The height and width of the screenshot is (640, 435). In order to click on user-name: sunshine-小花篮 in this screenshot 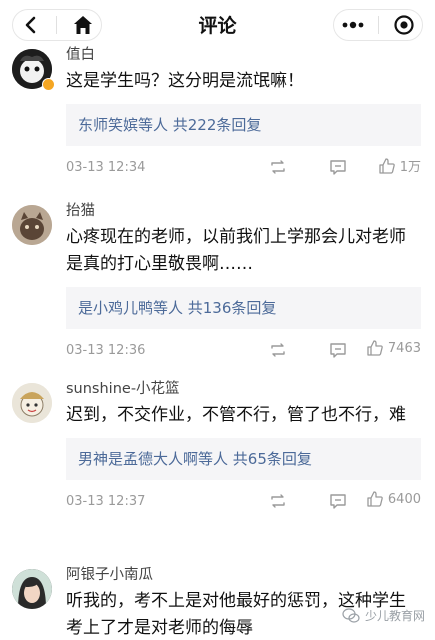, I will do `click(243, 389)`.